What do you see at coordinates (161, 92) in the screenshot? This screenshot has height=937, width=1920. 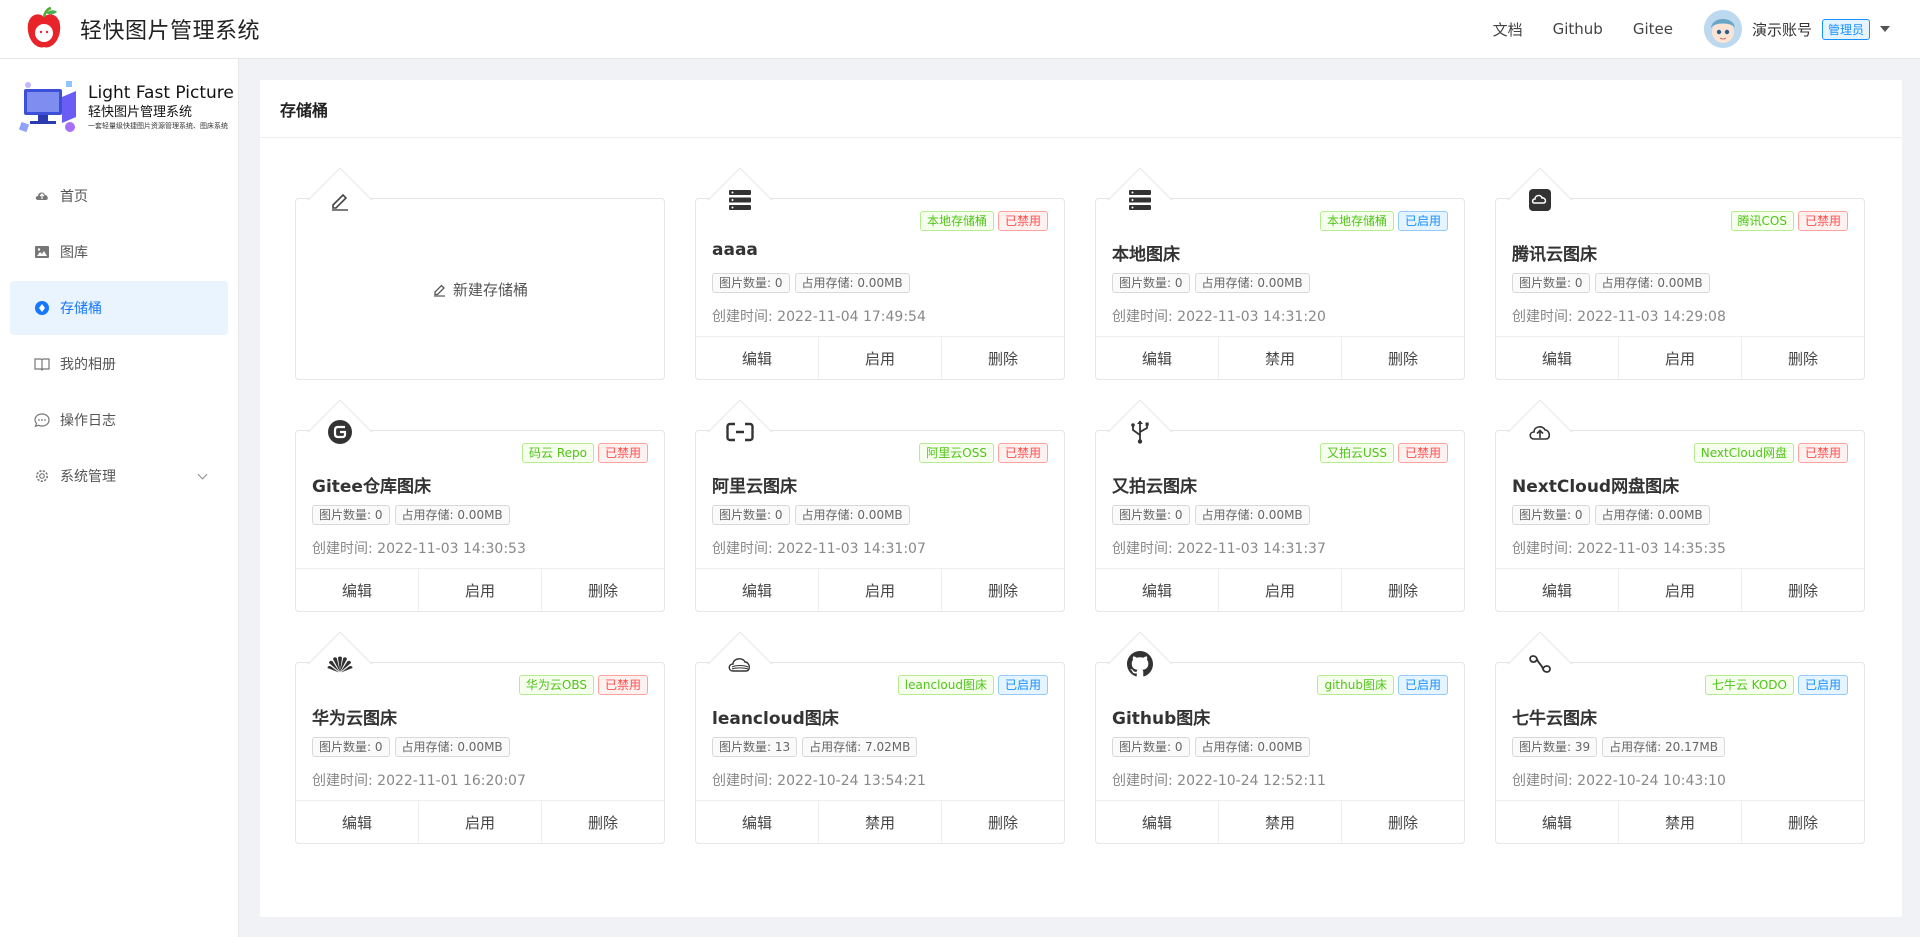 I see `logo-title-en: Light Fast Picture` at bounding box center [161, 92].